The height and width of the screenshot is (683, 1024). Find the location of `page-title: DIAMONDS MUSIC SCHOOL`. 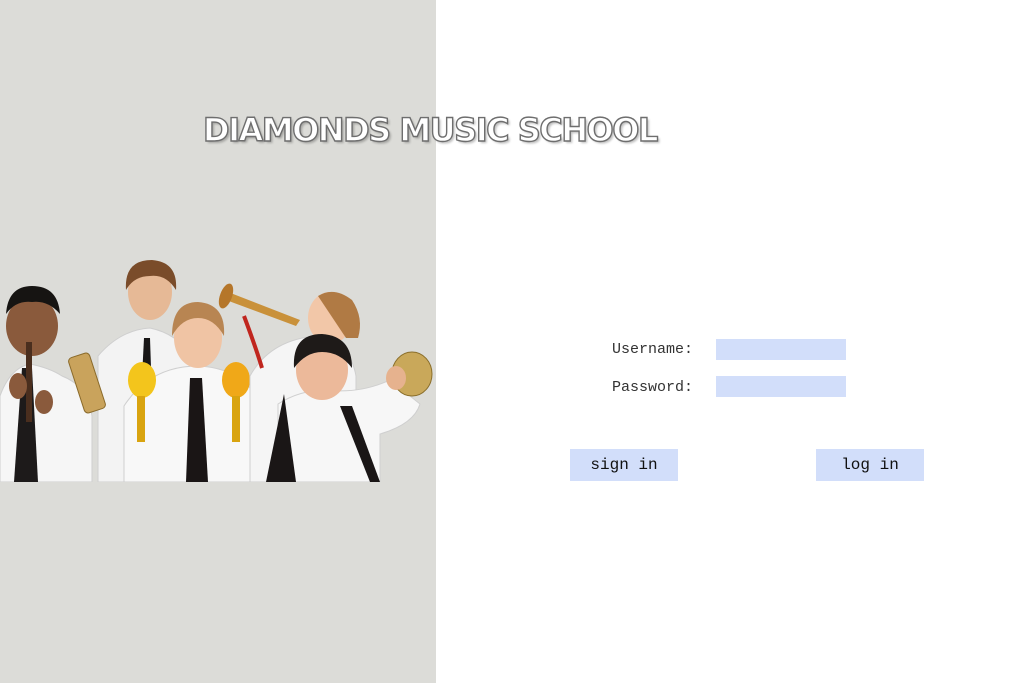

page-title: DIAMONDS MUSIC SCHOOL is located at coordinates (430, 130).